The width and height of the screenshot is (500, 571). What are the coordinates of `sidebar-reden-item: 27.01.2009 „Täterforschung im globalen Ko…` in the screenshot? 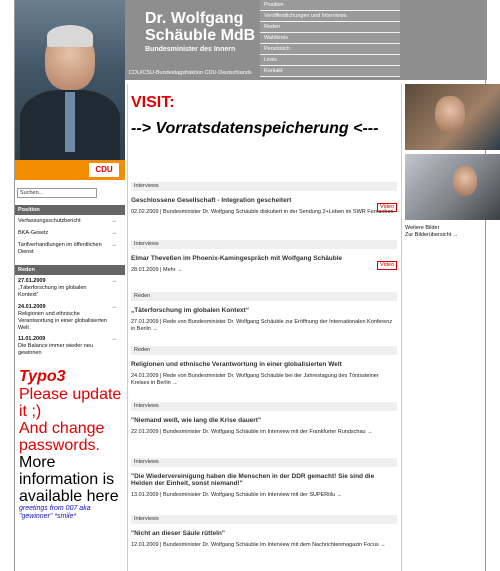 It's located at (66, 288).